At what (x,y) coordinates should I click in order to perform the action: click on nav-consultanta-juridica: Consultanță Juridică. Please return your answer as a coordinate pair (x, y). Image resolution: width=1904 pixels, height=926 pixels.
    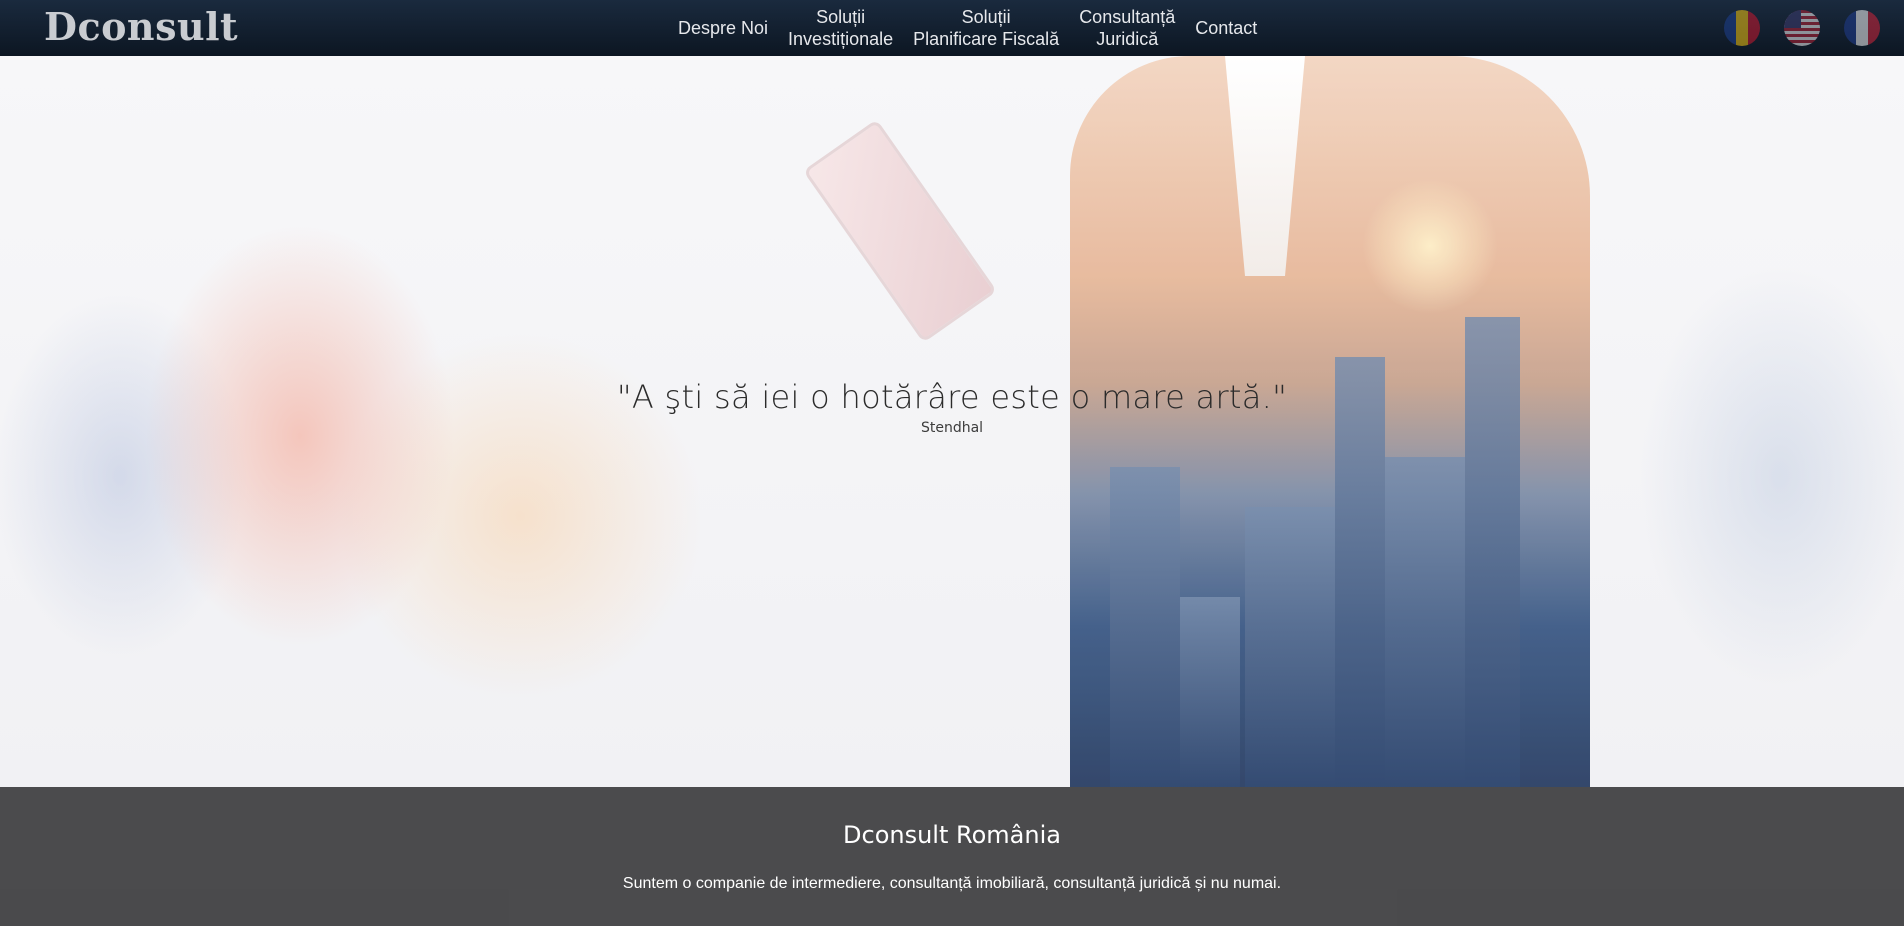
    Looking at the image, I should click on (1127, 28).